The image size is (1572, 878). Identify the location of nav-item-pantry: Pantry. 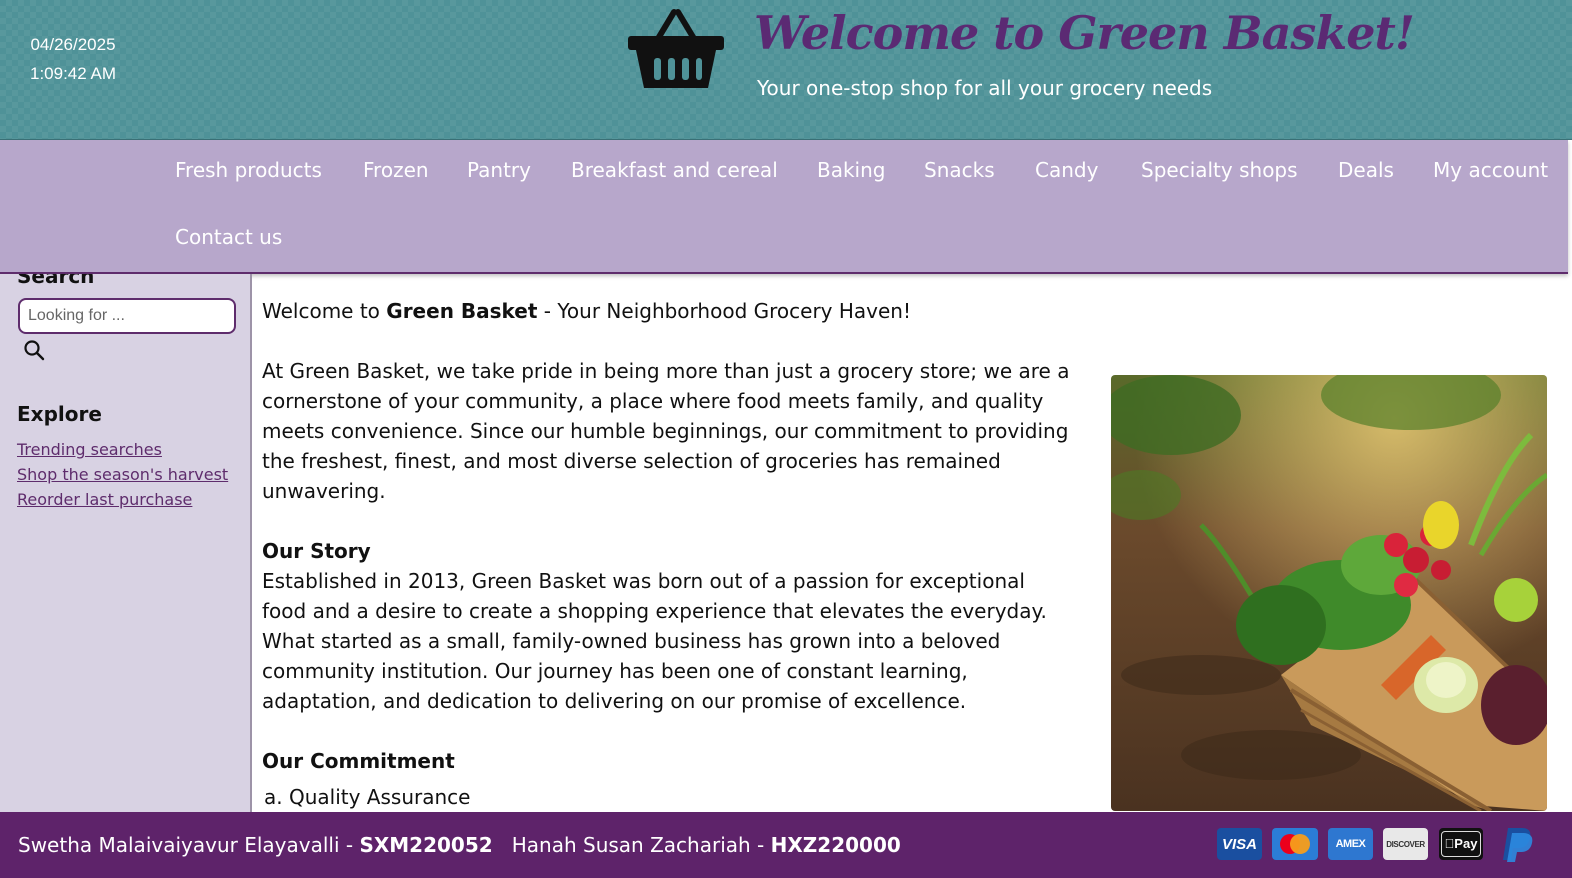
(499, 170).